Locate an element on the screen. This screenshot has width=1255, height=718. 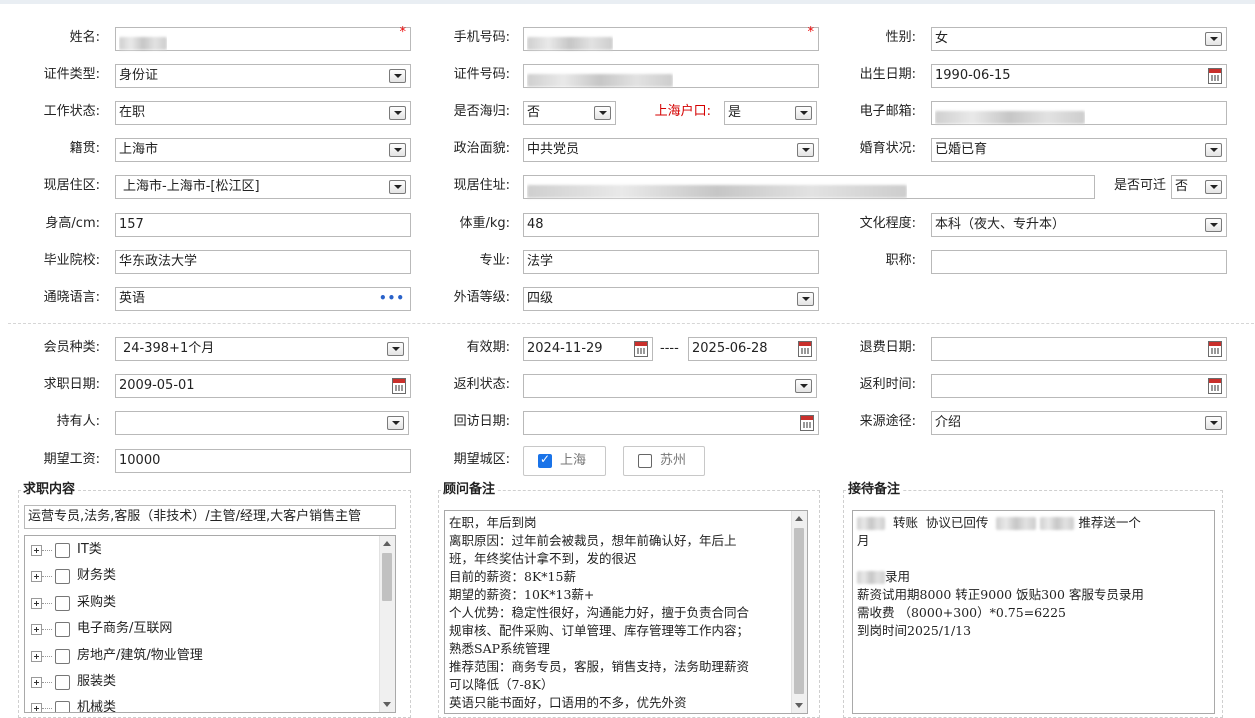
member-type-select: 24-398+1个月 is located at coordinates (262, 349).